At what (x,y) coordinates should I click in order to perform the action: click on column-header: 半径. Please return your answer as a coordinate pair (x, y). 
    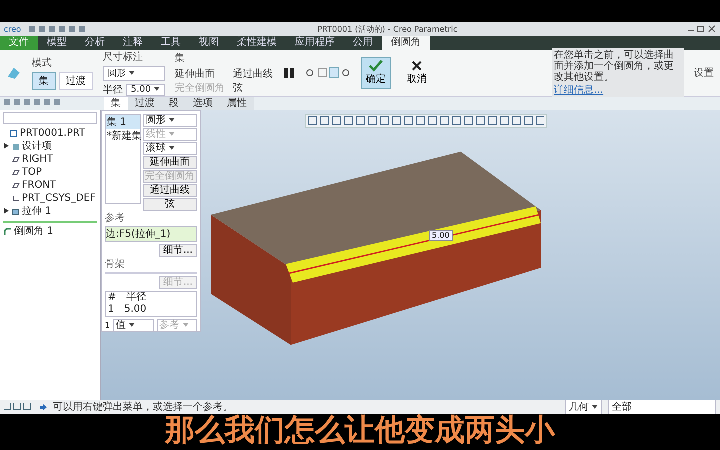
    Looking at the image, I should click on (136, 298).